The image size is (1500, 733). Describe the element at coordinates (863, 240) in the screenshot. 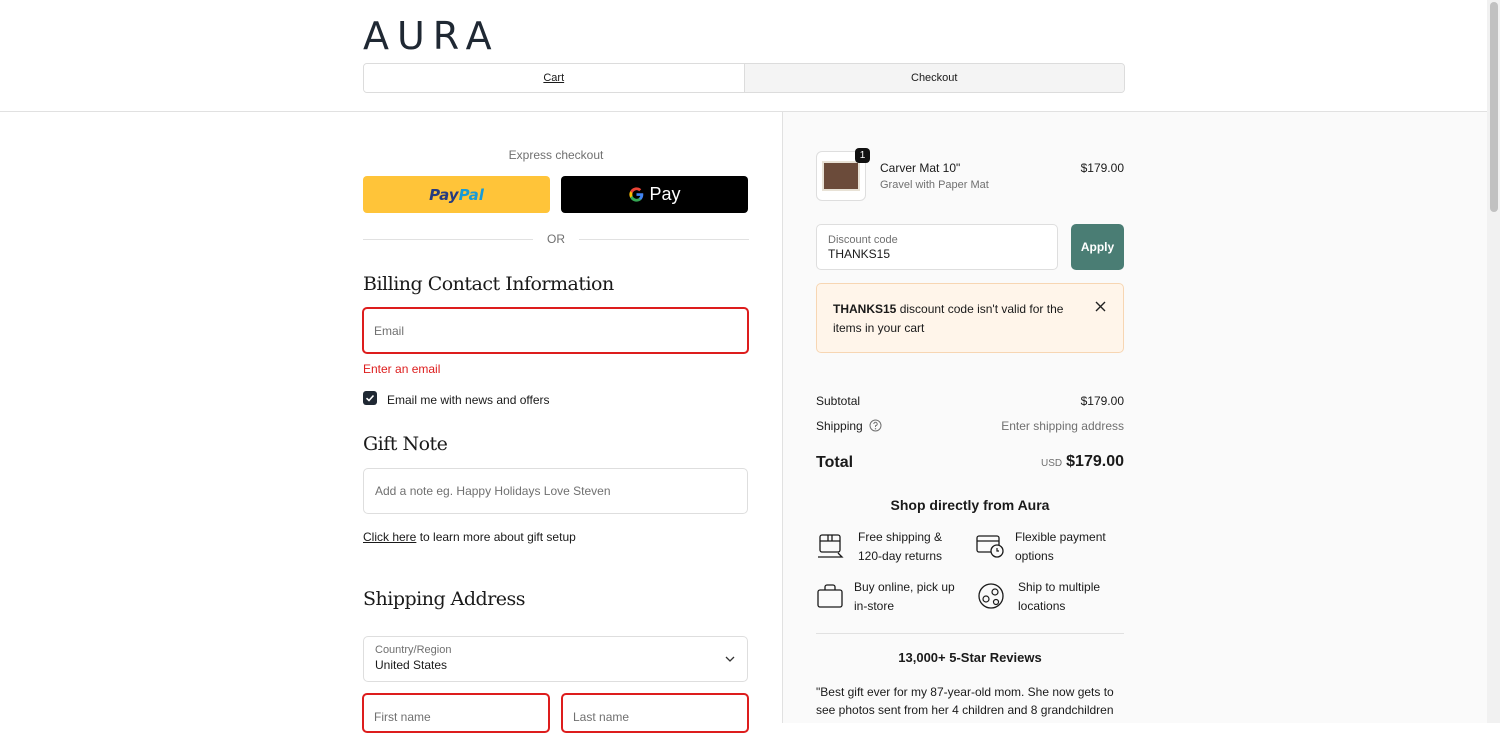

I see `discount-code-label: Discount code` at that location.